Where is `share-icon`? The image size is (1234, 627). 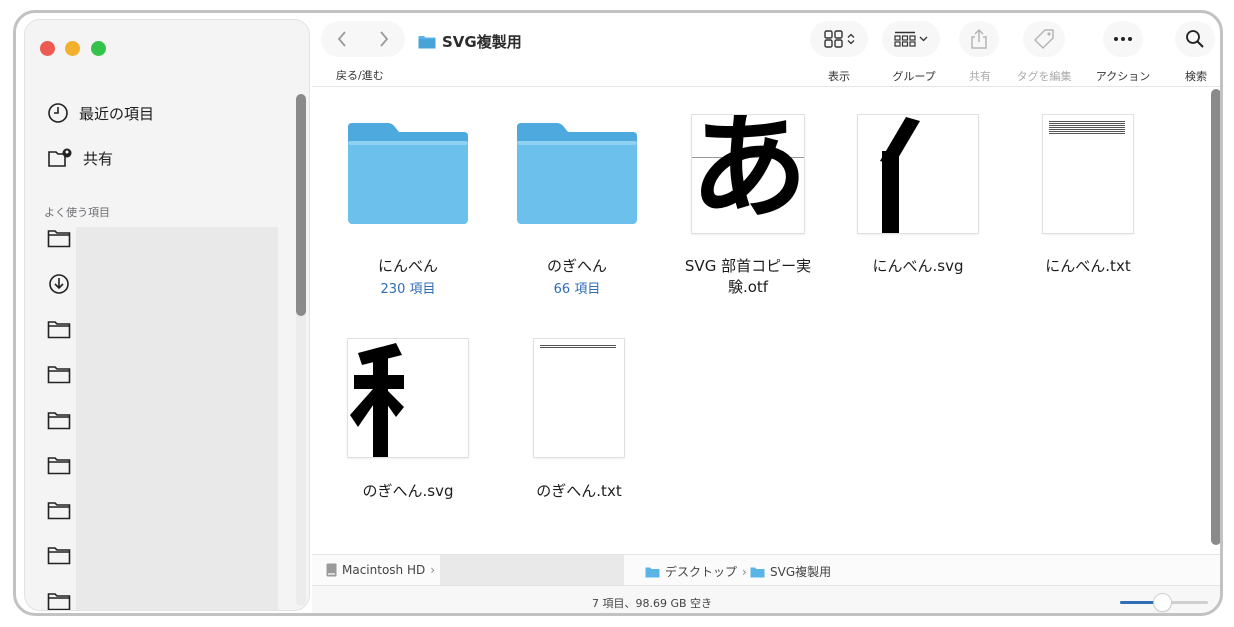
share-icon is located at coordinates (979, 38).